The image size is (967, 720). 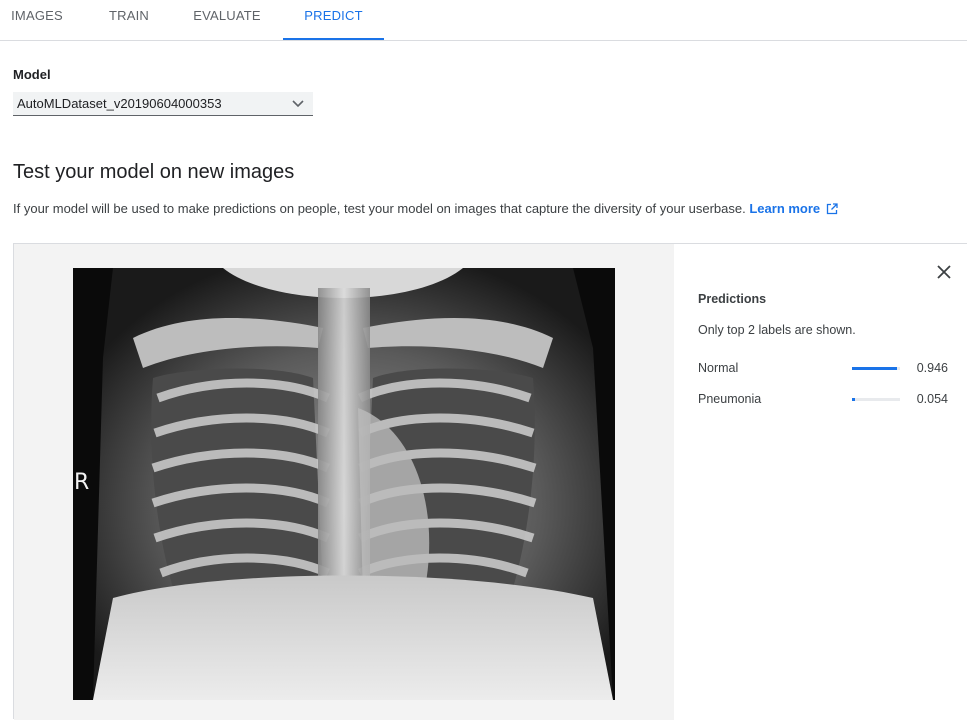 I want to click on prediction-row: Normal 0.946, so click(x=823, y=371).